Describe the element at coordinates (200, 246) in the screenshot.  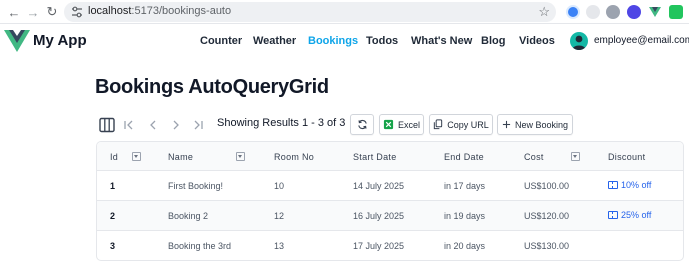
I see `cell-name: Booking the 3rd` at that location.